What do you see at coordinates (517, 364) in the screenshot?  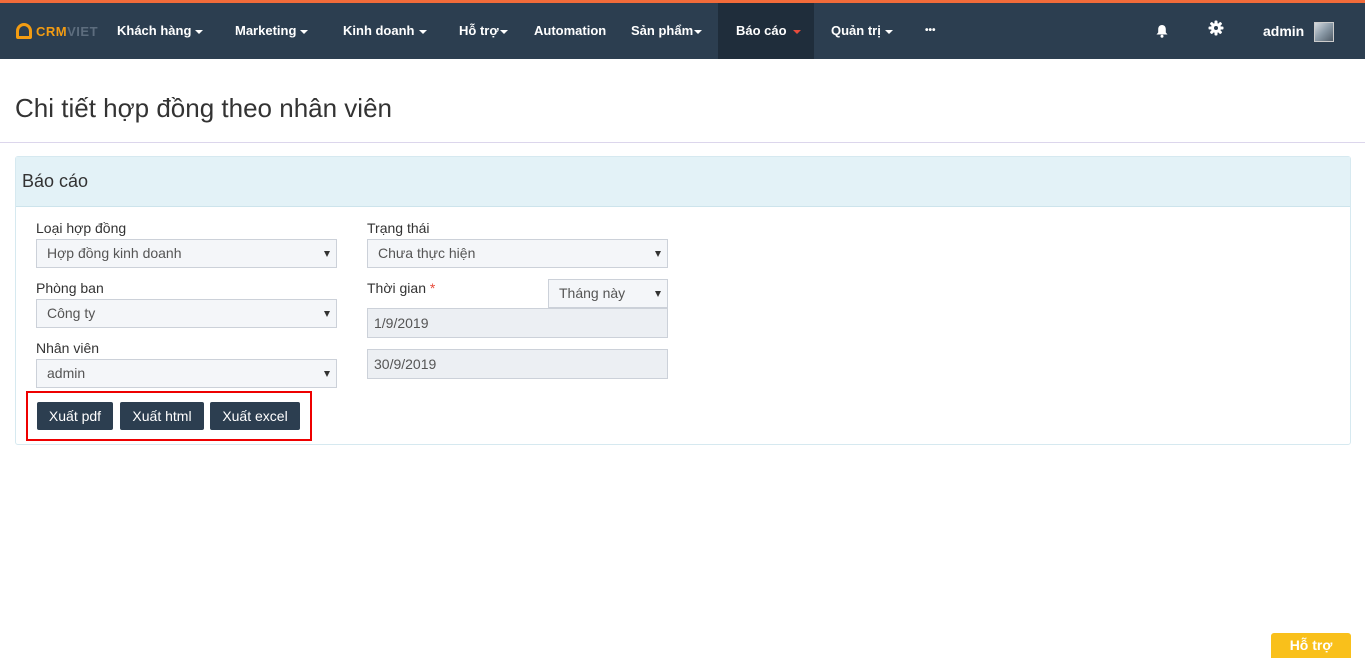 I see `date-to-input: 30/9/2019` at bounding box center [517, 364].